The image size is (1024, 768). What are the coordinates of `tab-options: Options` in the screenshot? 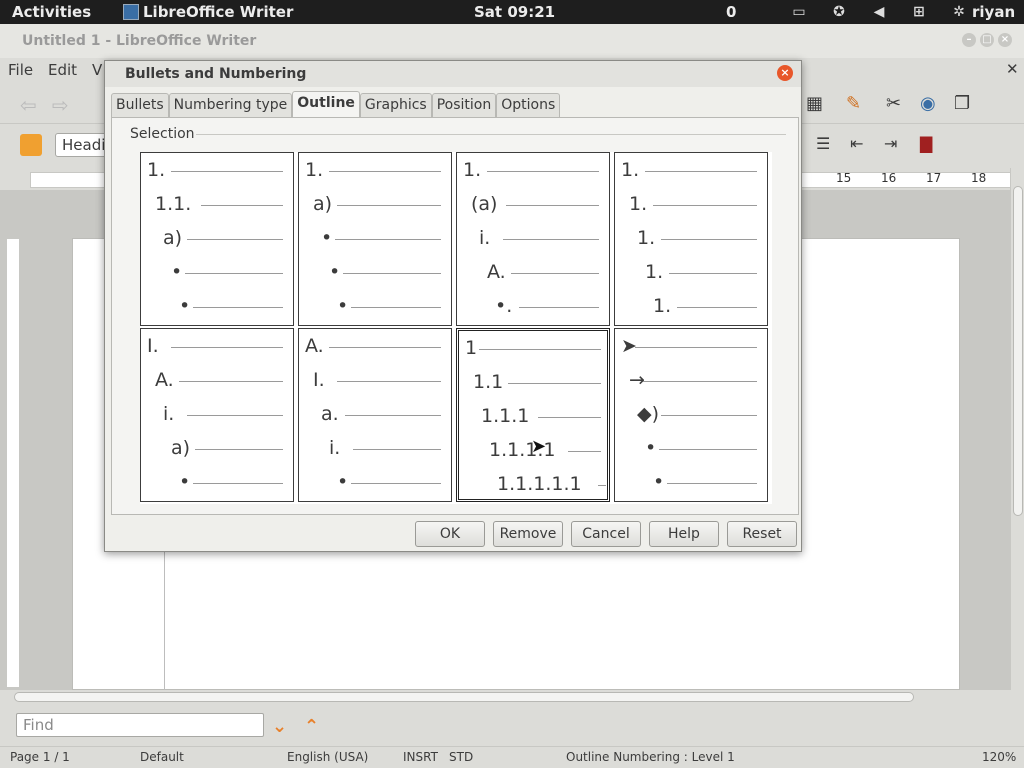 It's located at (528, 105).